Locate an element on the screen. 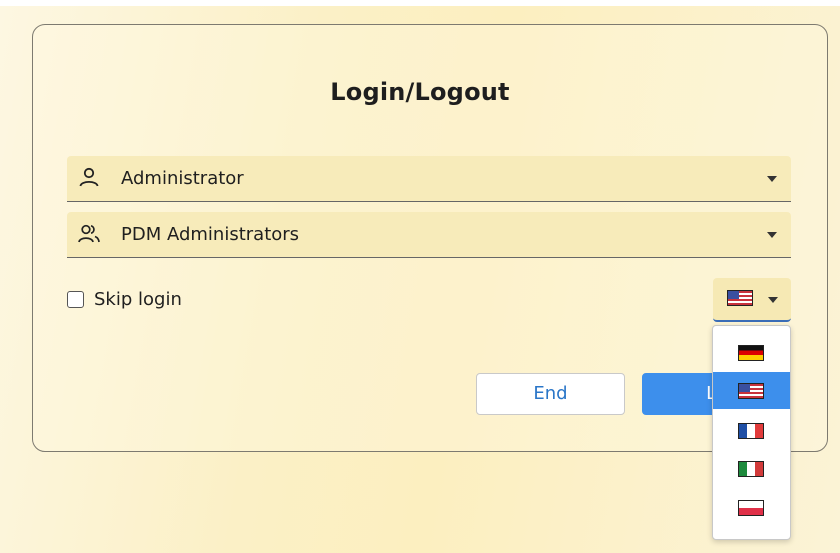  skip-login-label: Skip login is located at coordinates (138, 299).